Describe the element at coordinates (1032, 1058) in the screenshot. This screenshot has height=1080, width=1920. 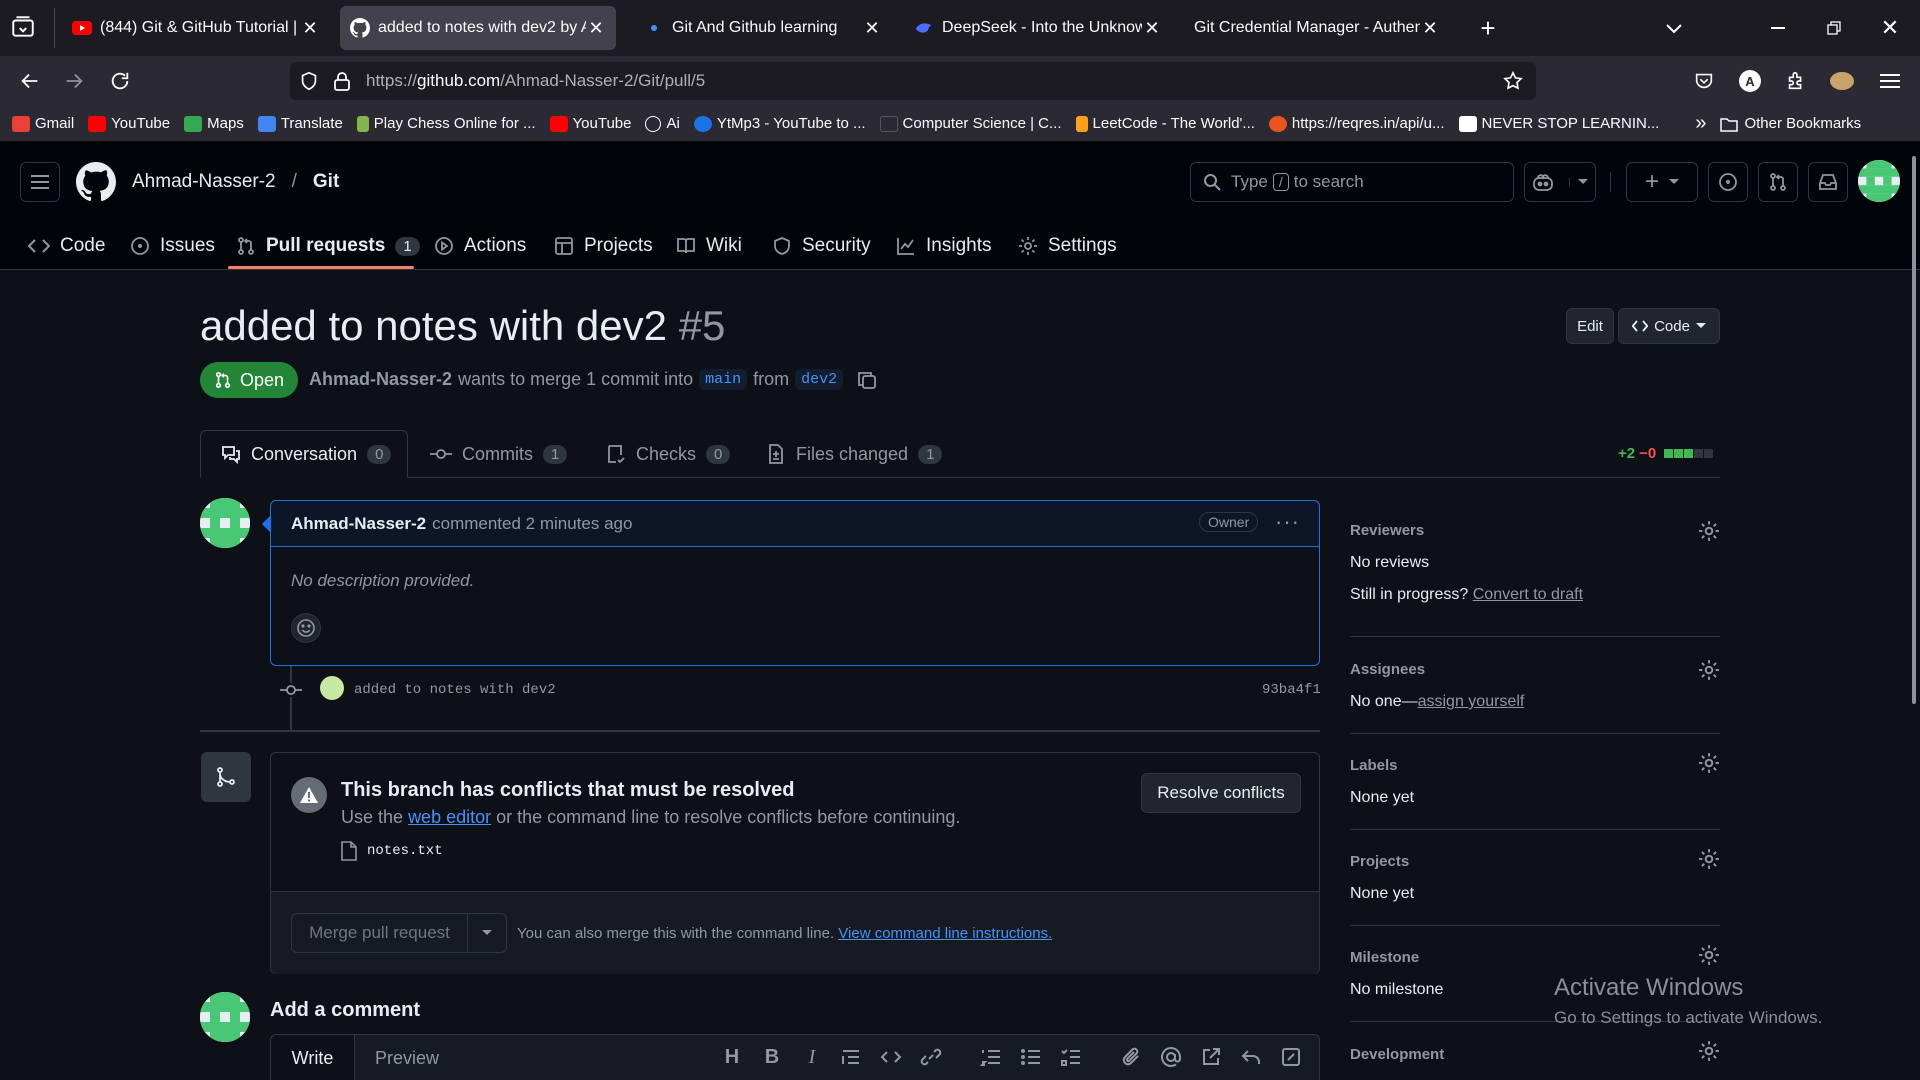
I see `bullet-list-icon` at that location.